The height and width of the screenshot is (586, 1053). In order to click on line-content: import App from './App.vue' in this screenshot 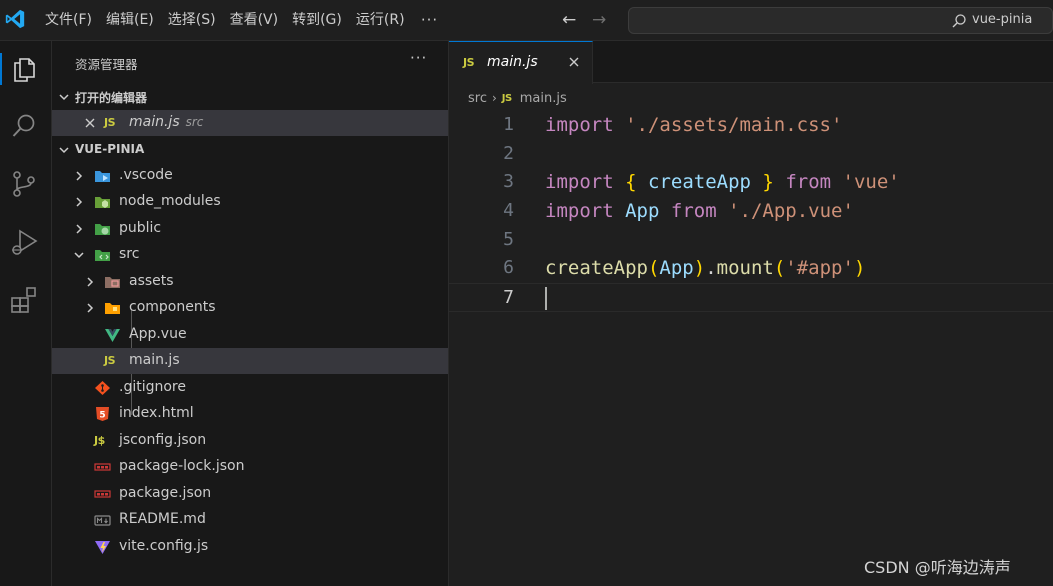, I will do `click(699, 211)`.